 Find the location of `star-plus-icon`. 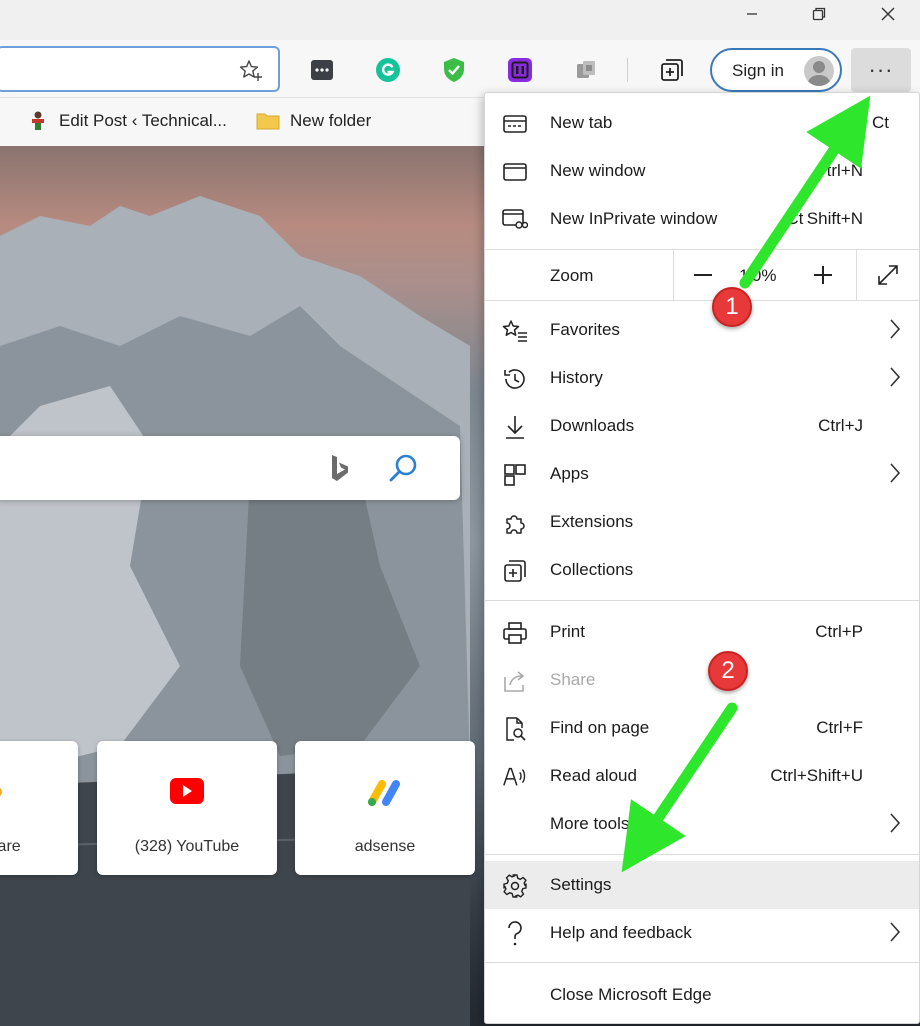

star-plus-icon is located at coordinates (250, 70).